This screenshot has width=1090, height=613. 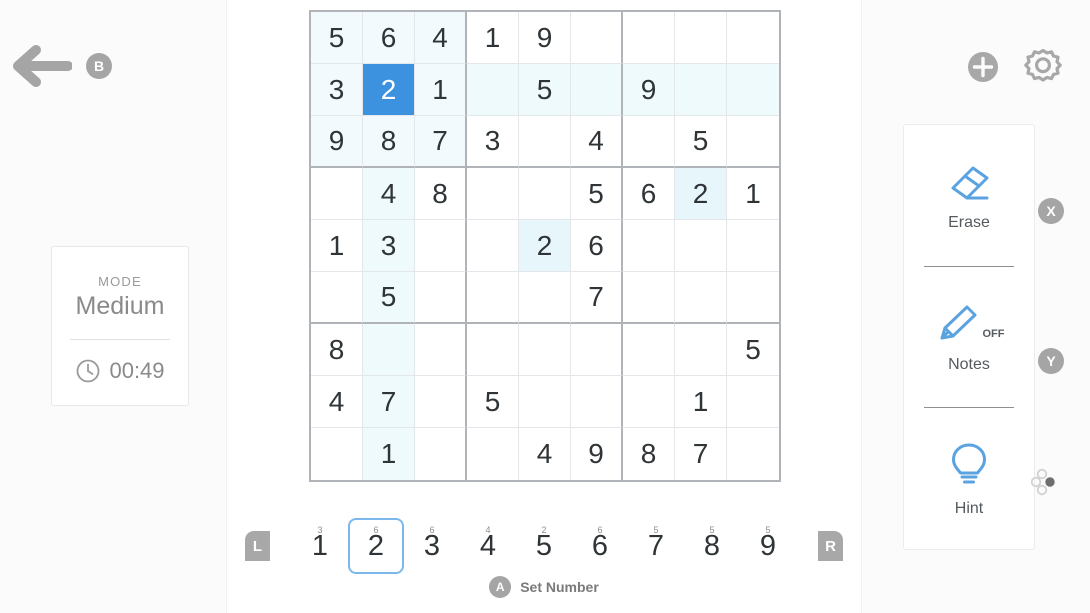 I want to click on number-button-4: 44, so click(x=488, y=546).